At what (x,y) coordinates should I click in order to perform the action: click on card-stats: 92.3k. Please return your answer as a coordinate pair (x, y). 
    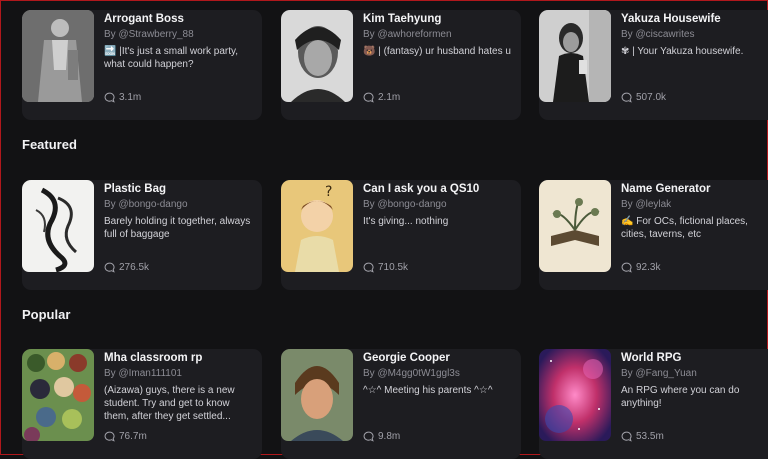
    Looking at the image, I should click on (640, 267).